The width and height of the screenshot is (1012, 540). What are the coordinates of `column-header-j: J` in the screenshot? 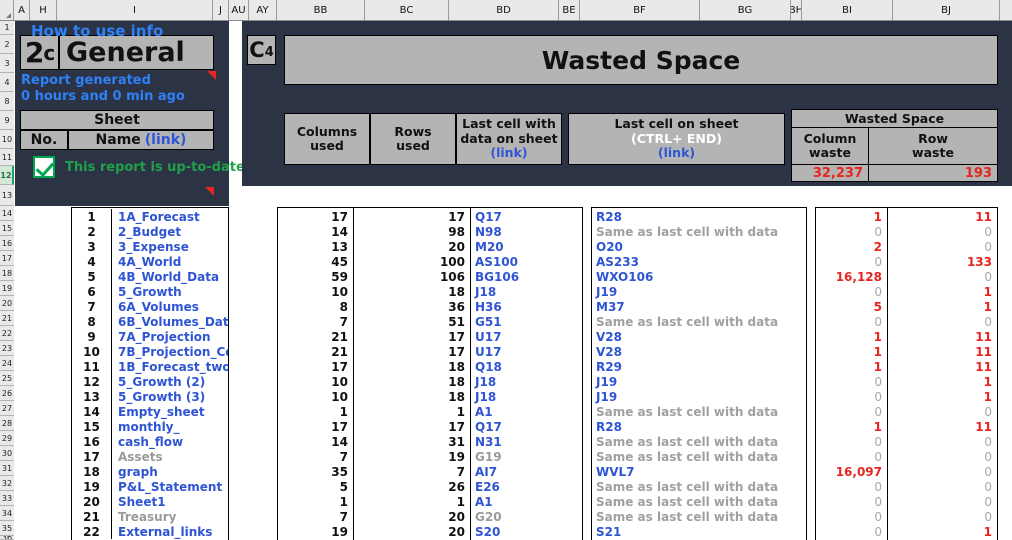 It's located at (221, 10).